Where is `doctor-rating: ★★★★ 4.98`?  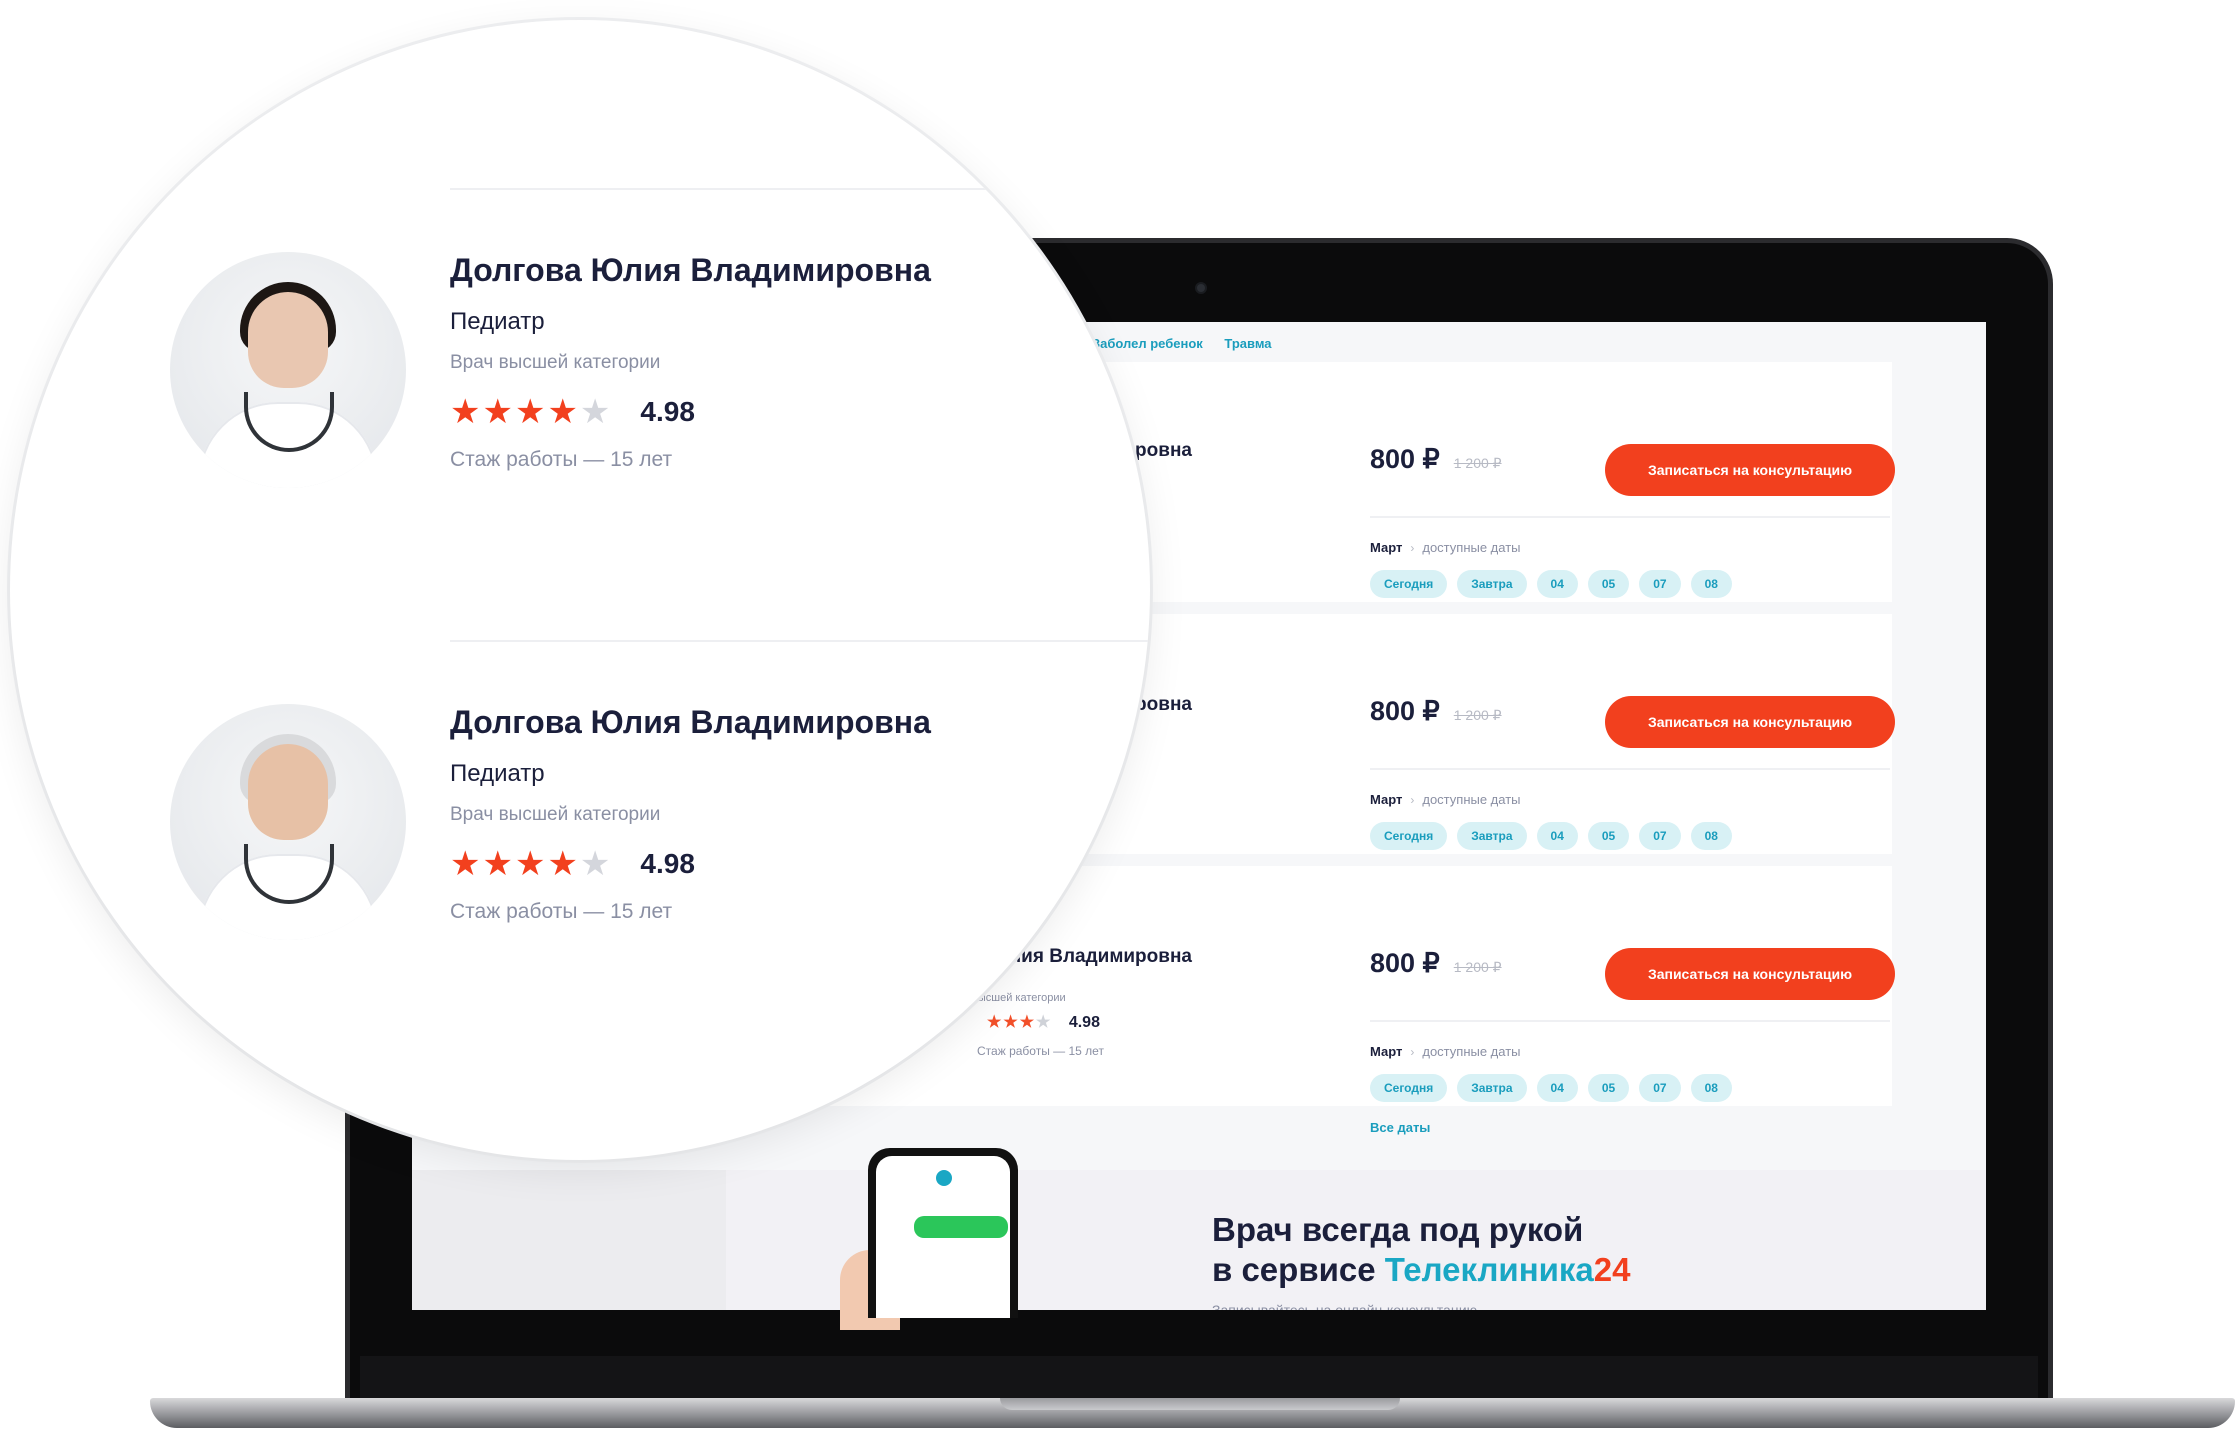 doctor-rating: ★★★★ 4.98 is located at coordinates (1043, 1022).